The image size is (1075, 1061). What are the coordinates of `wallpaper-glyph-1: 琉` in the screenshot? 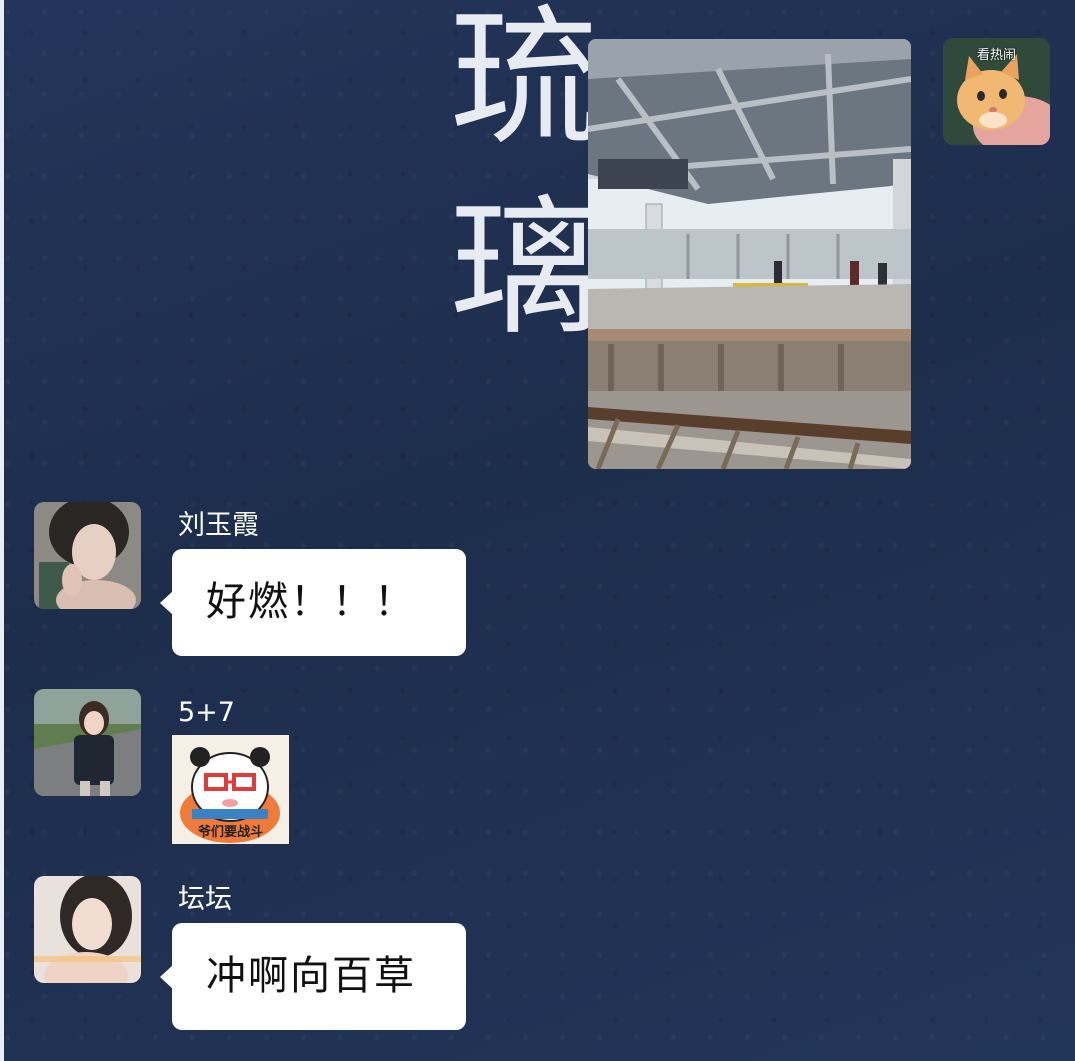 It's located at (525, 83).